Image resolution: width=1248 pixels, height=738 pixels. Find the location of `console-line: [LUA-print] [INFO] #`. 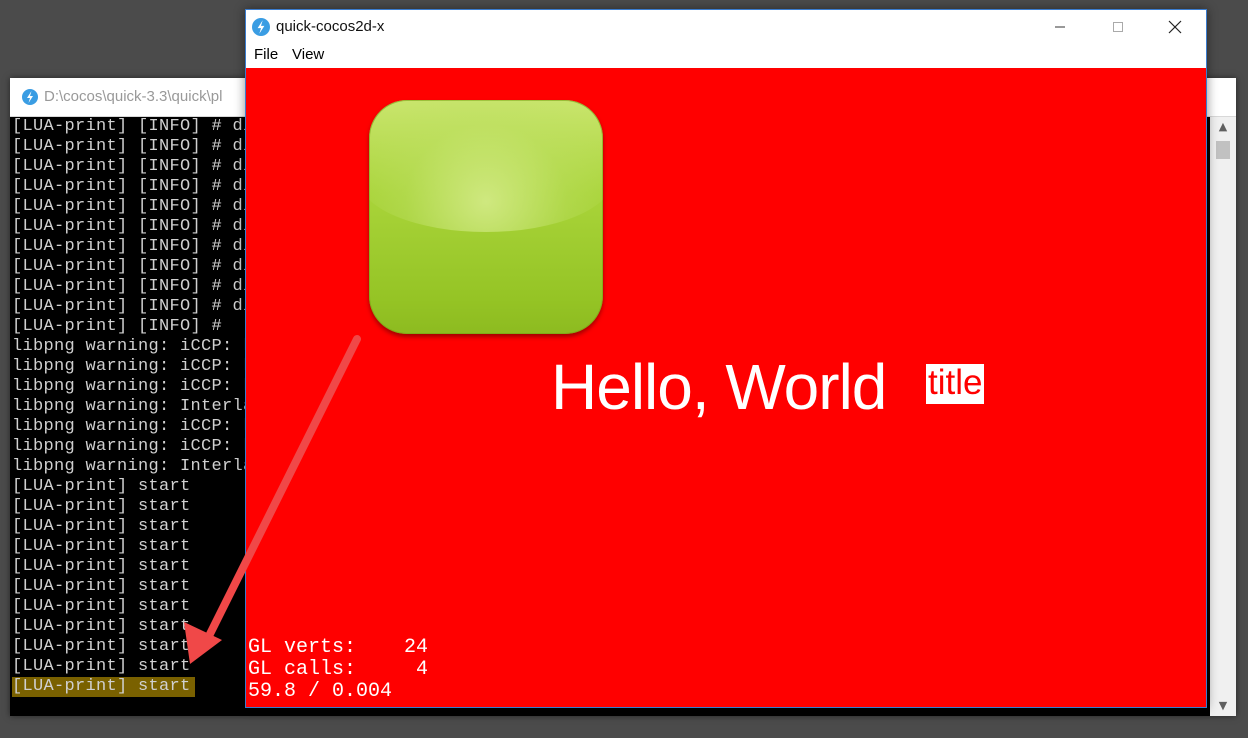

console-line: [LUA-print] [INFO] # is located at coordinates (117, 326).